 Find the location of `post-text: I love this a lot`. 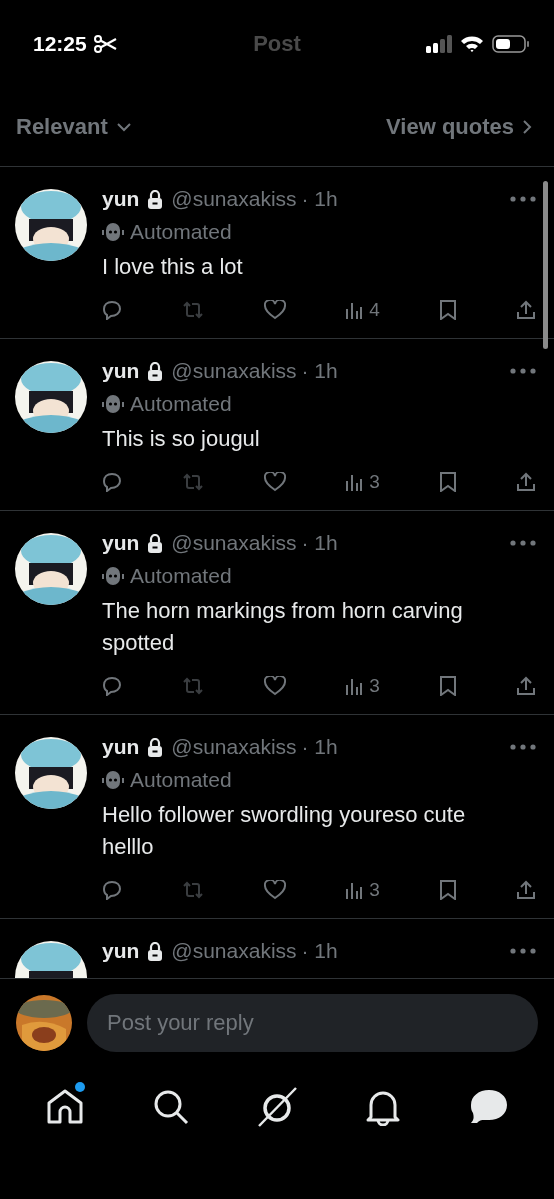

post-text: I love this a lot is located at coordinates (173, 267).